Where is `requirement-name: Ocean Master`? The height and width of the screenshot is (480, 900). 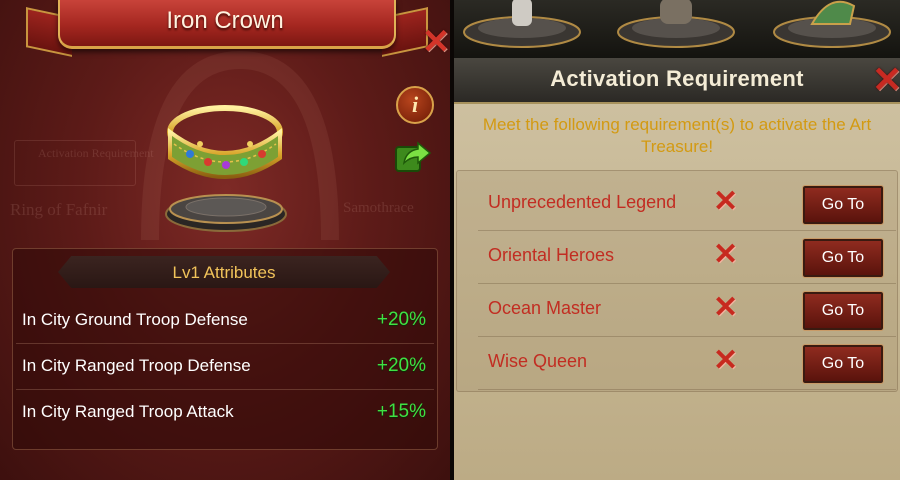 requirement-name: Ocean Master is located at coordinates (545, 308).